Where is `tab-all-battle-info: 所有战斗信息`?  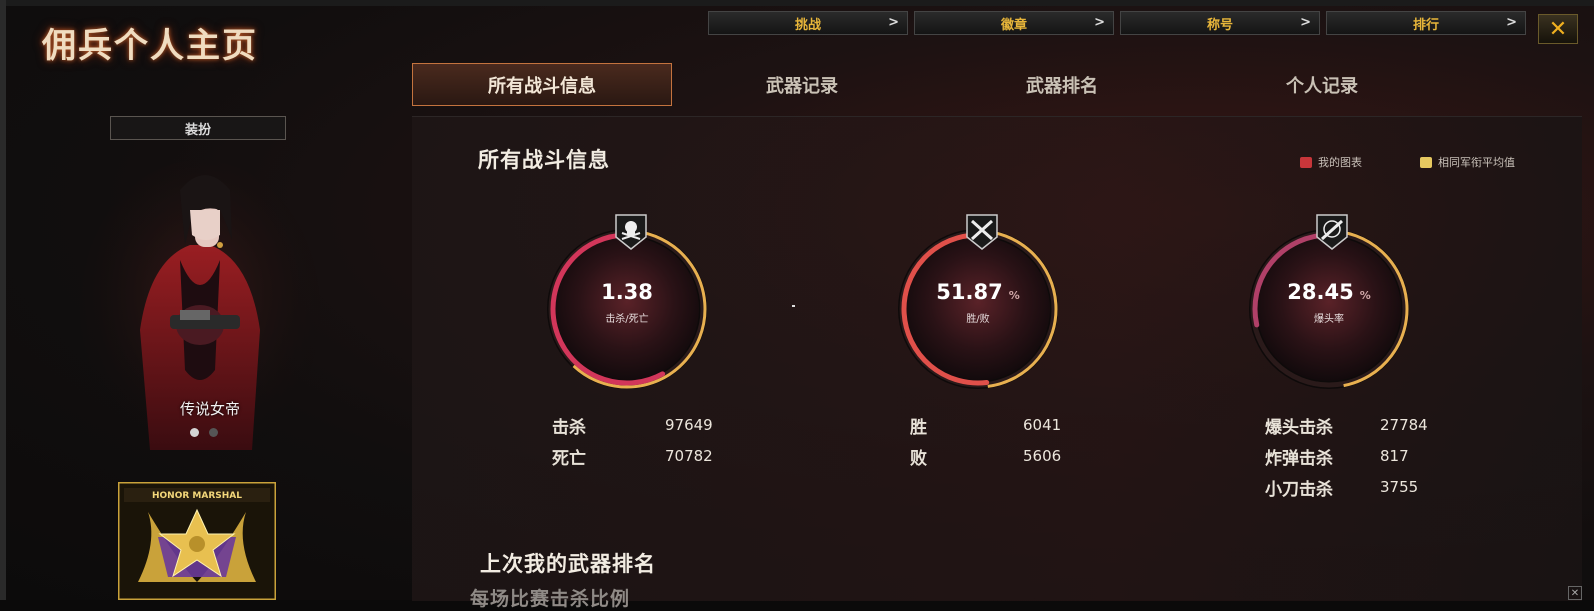 tab-all-battle-info: 所有战斗信息 is located at coordinates (542, 84).